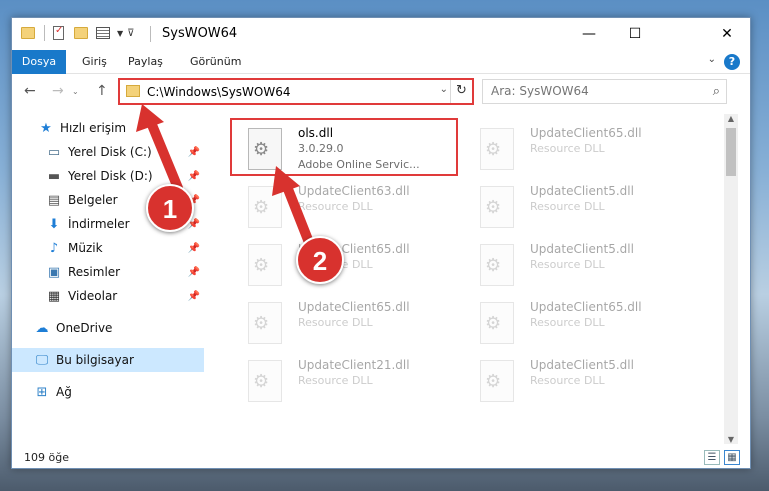 Image resolution: width=769 pixels, height=491 pixels. Describe the element at coordinates (170, 208) in the screenshot. I see `step-marker-1: 1` at that location.